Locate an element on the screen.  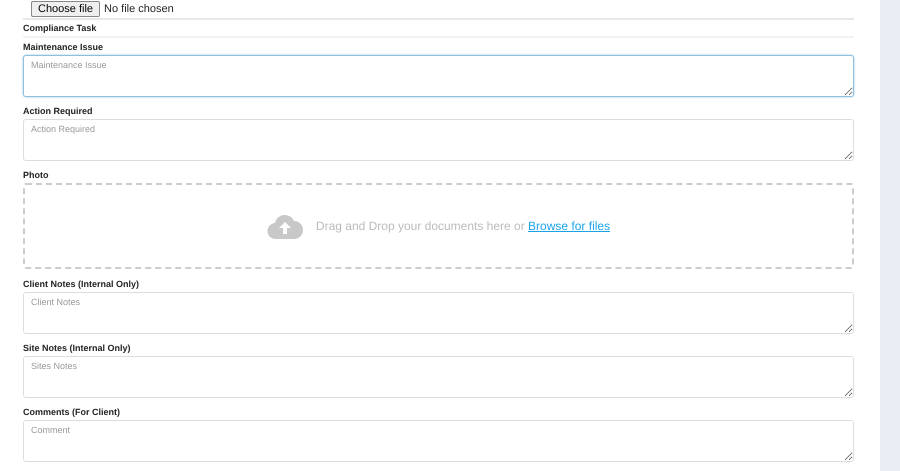
text-area: Sites Notes is located at coordinates (438, 377).